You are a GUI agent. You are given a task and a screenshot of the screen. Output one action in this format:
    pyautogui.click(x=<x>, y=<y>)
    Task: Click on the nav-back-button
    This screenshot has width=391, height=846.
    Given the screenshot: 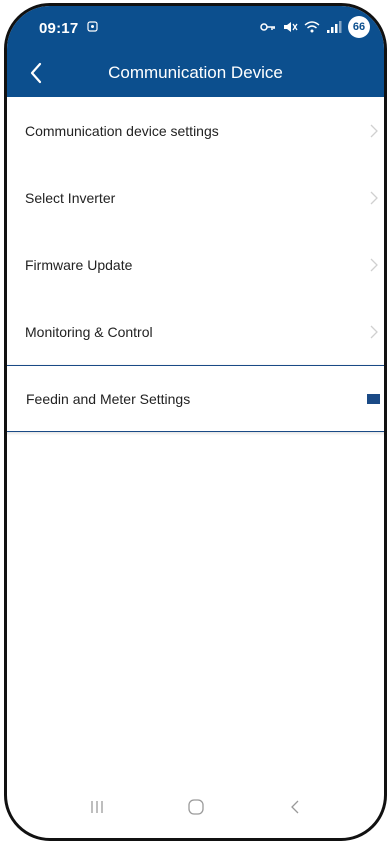 What is the action you would take?
    pyautogui.click(x=295, y=807)
    